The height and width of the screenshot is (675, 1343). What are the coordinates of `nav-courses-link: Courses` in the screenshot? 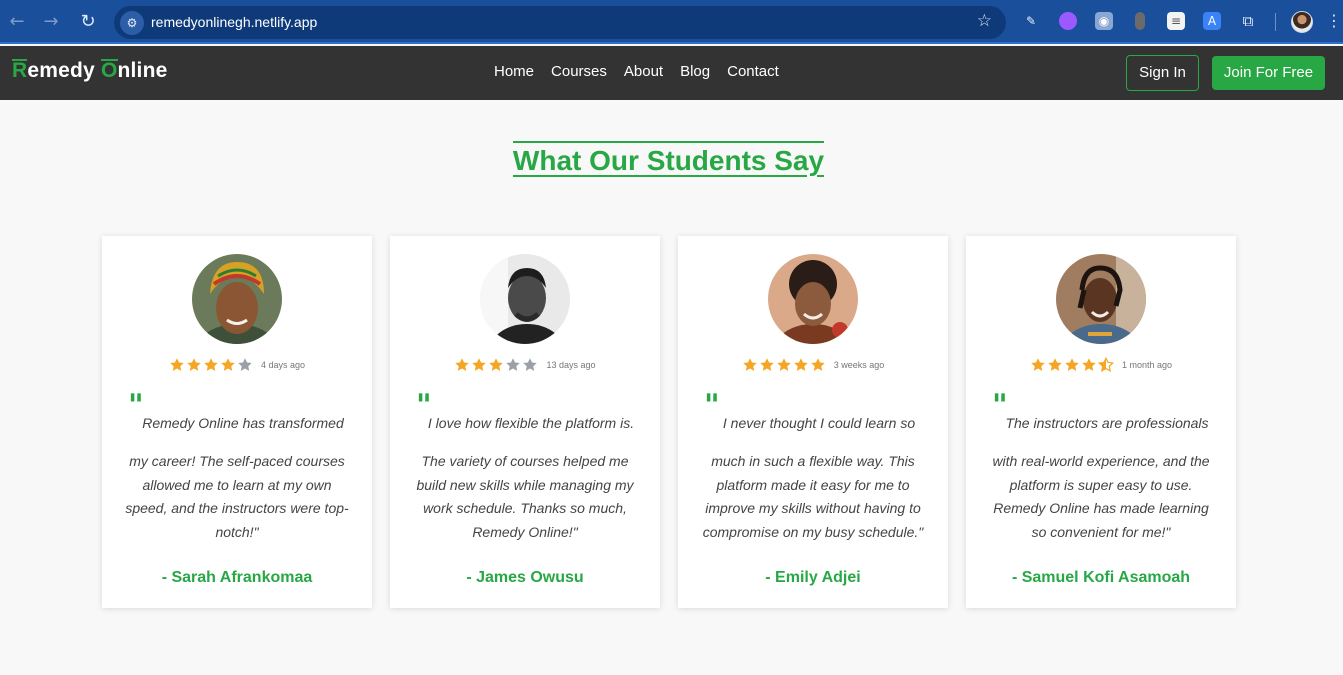 It's located at (579, 71).